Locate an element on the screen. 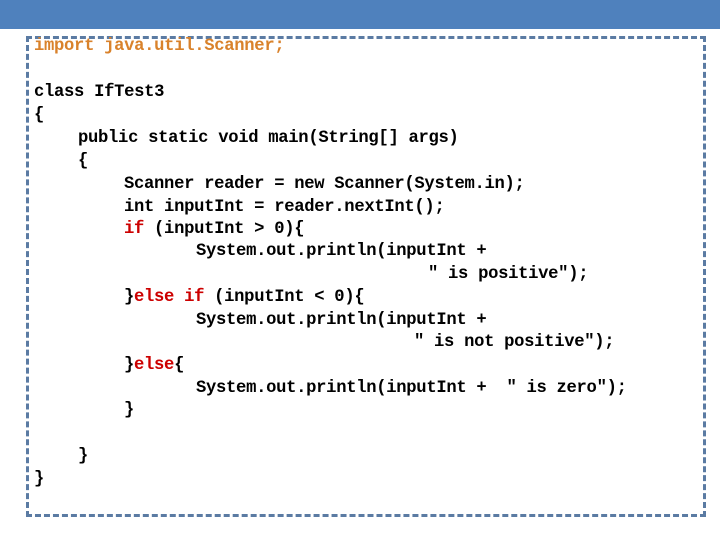 The height and width of the screenshot is (540, 720). code-line-string-positive: " is positive"); is located at coordinates (508, 274).